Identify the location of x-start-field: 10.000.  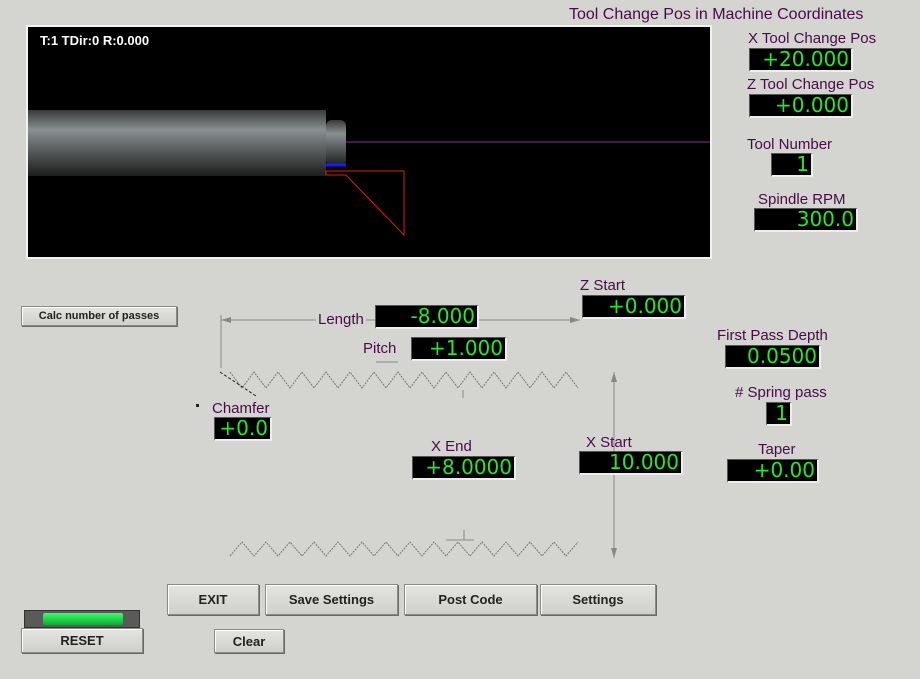
(631, 463).